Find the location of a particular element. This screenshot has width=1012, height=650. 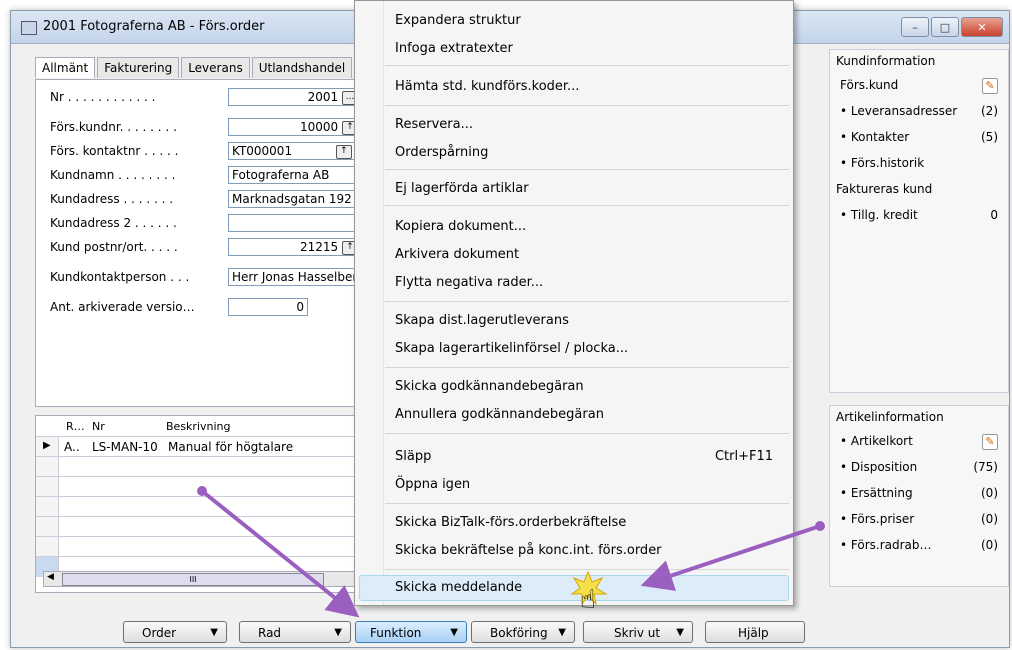

factbox-count: (0) is located at coordinates (989, 519).